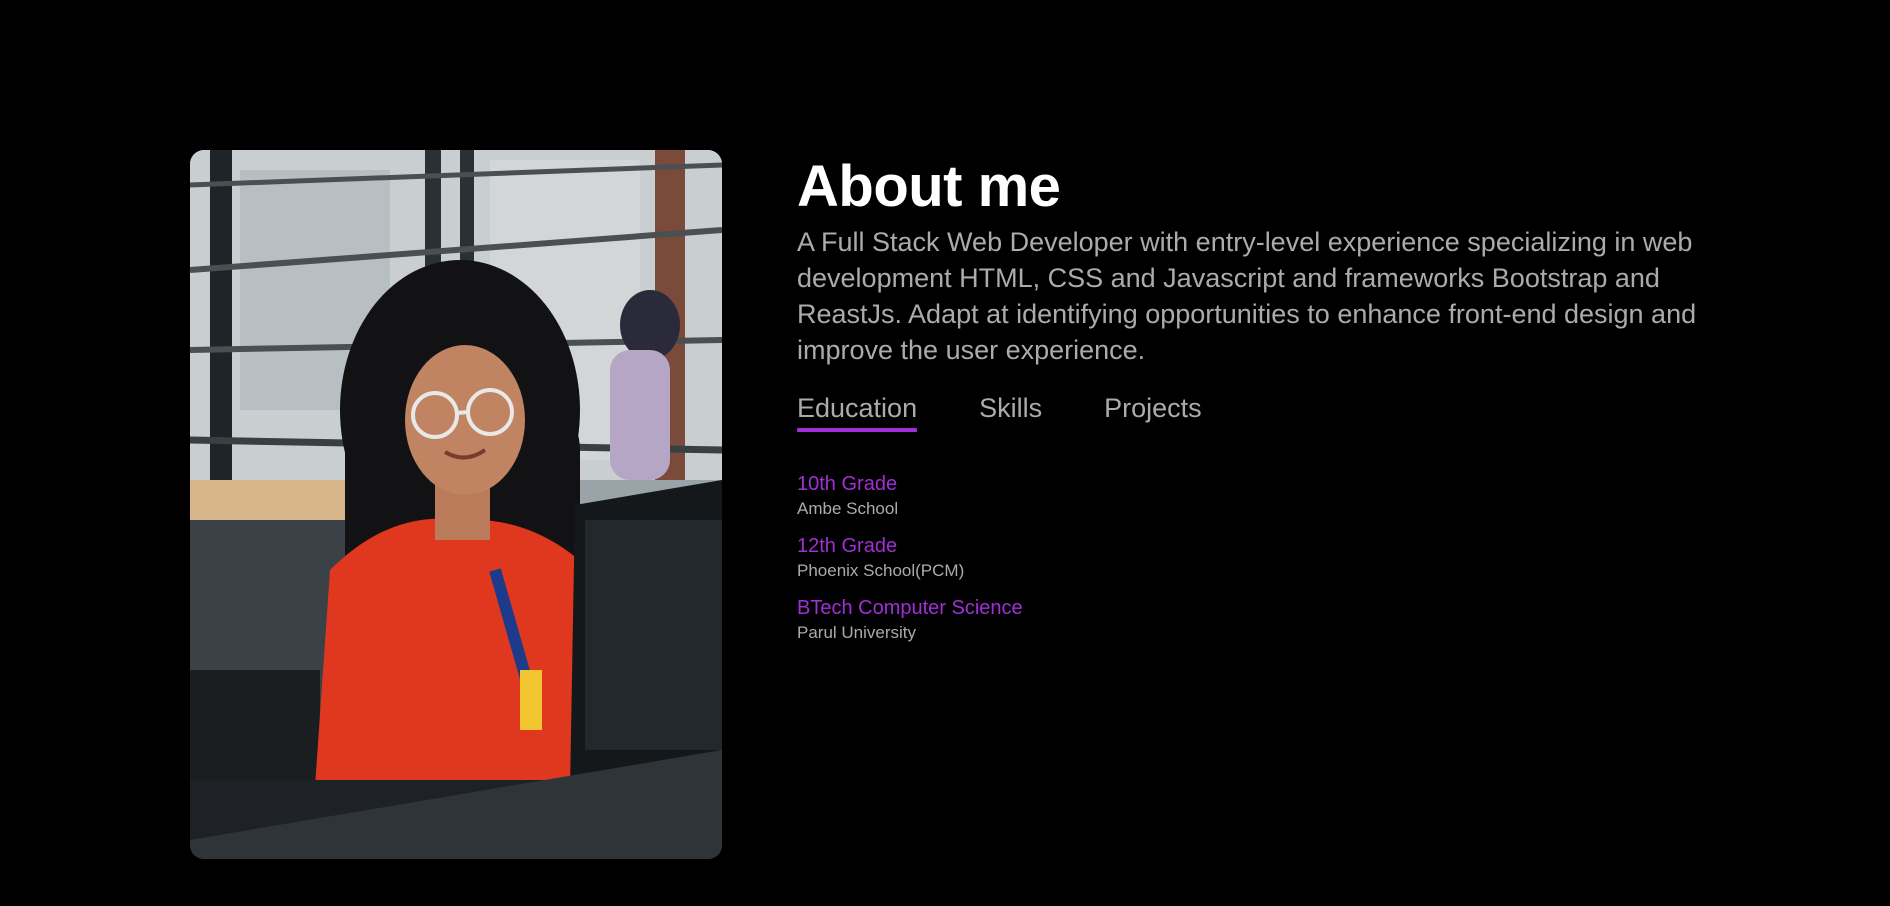  I want to click on education-degree: 12th Grade, so click(847, 546).